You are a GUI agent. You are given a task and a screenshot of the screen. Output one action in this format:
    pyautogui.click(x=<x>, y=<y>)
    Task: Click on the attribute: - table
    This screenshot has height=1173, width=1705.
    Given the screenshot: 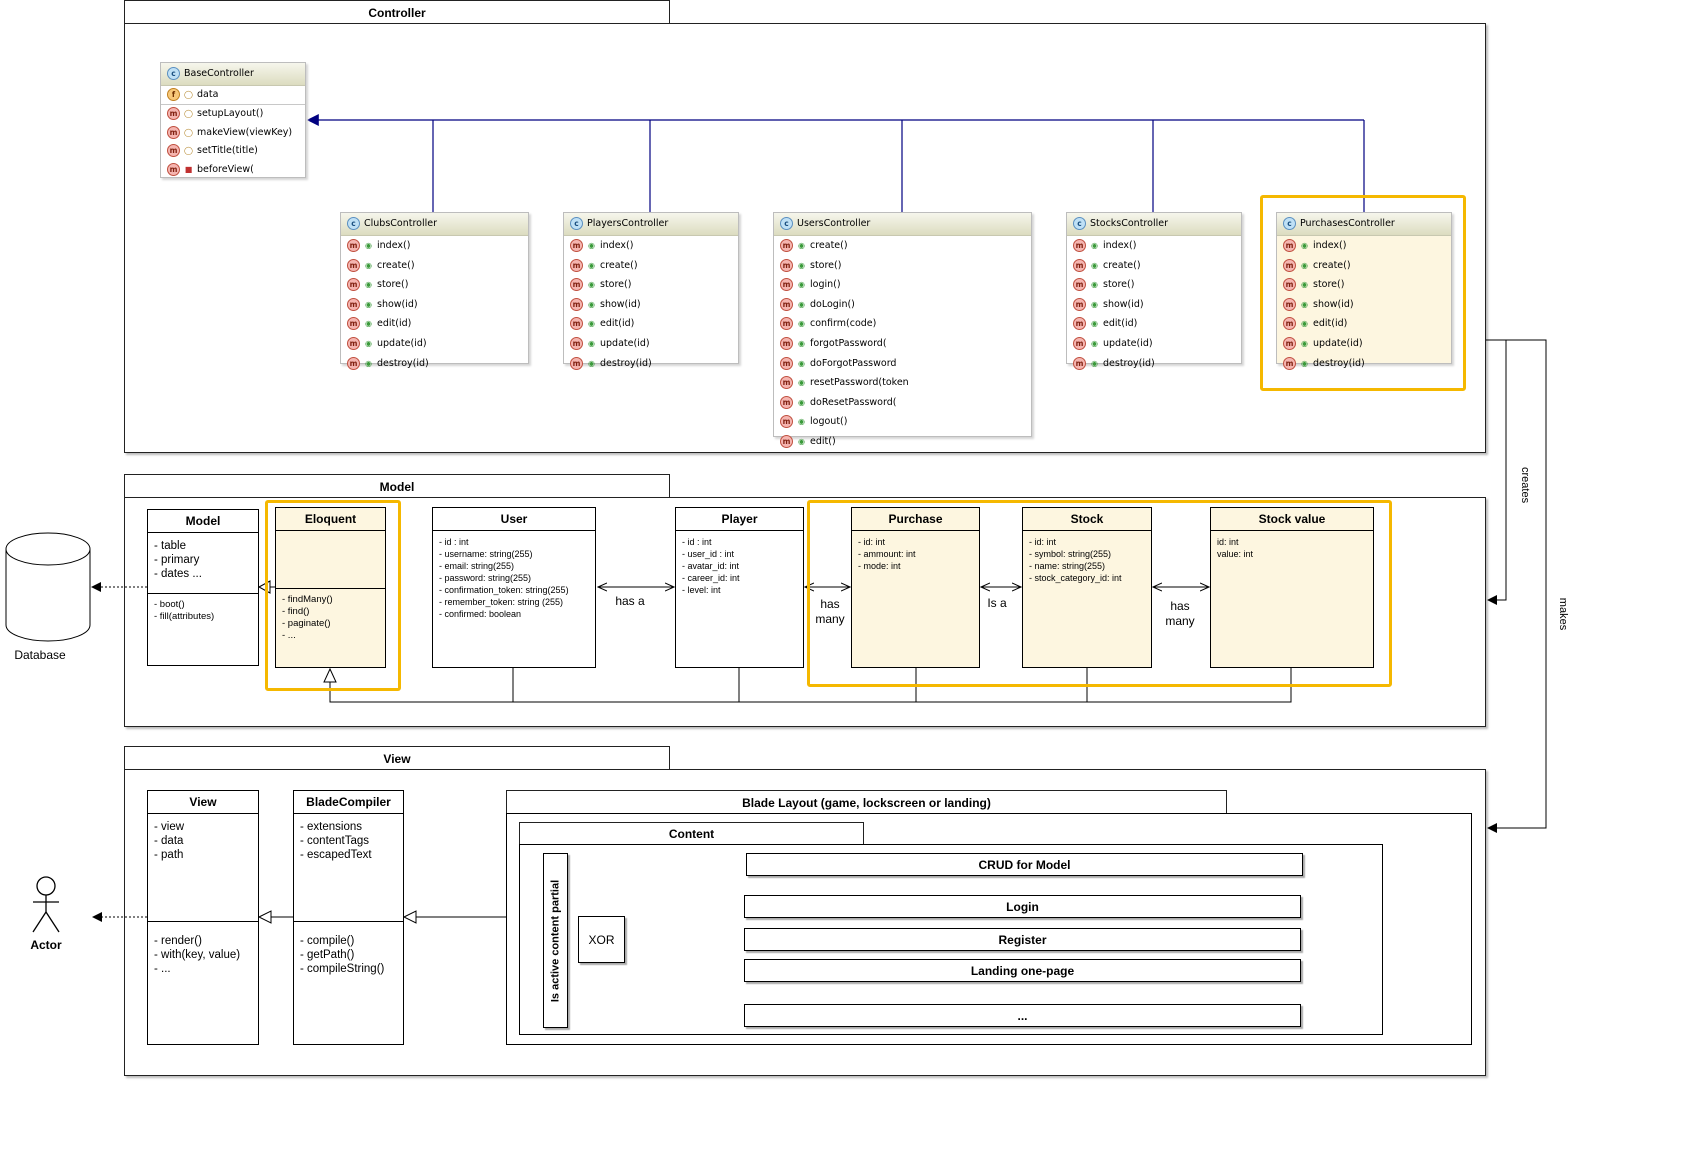 What is the action you would take?
    pyautogui.click(x=170, y=546)
    